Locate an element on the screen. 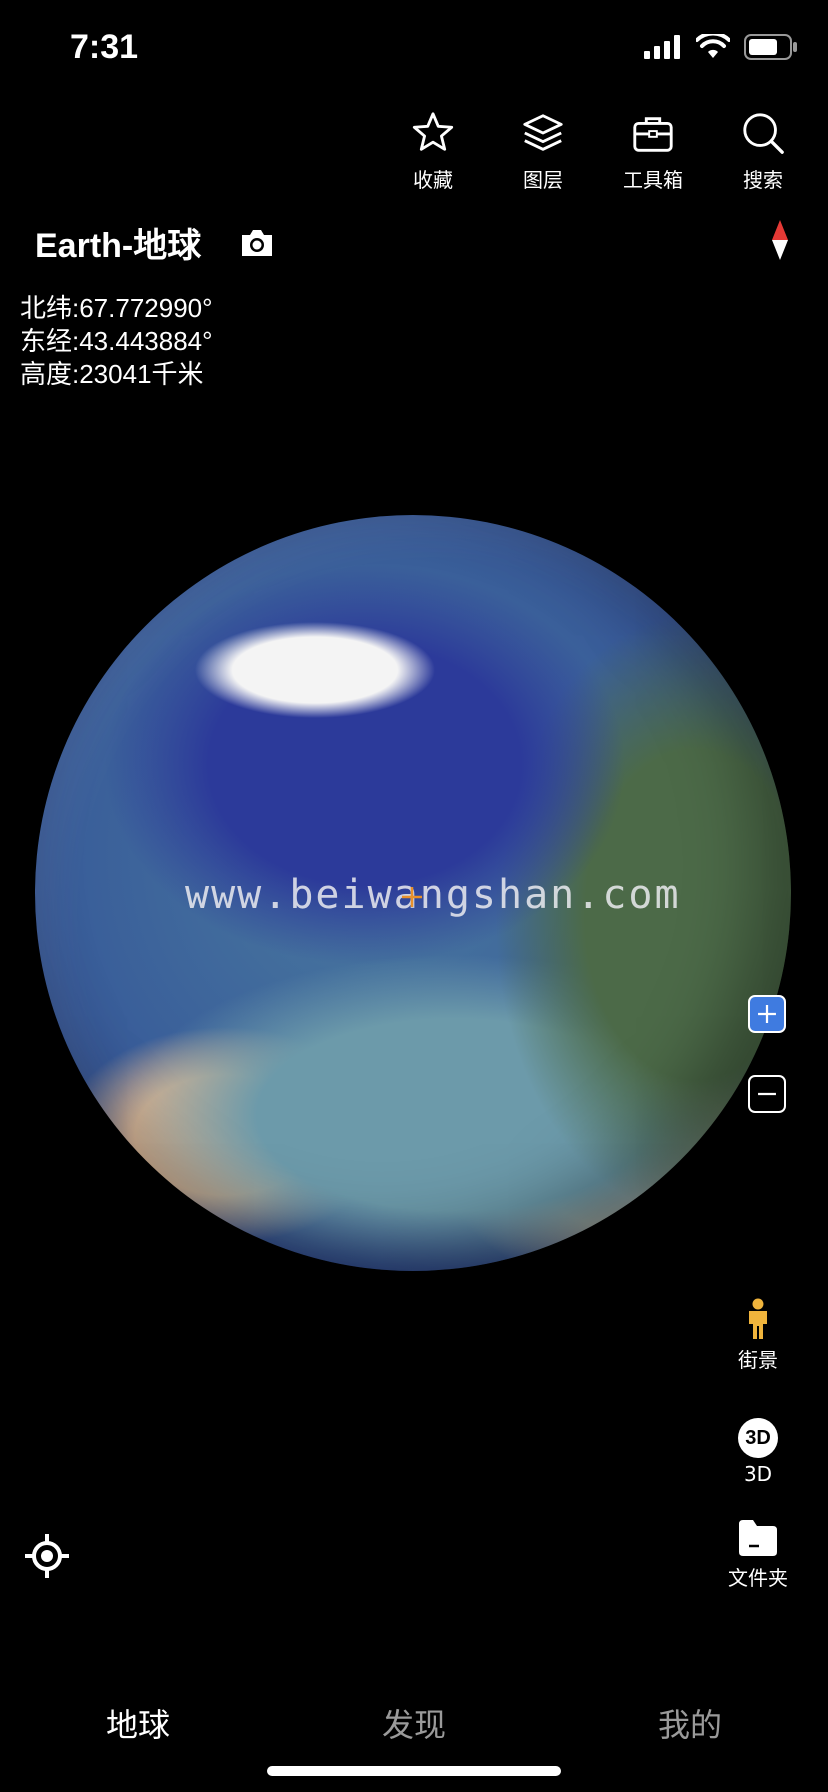 This screenshot has width=828, height=1792. altitude-readout: 高度:23041千米 is located at coordinates (112, 374).